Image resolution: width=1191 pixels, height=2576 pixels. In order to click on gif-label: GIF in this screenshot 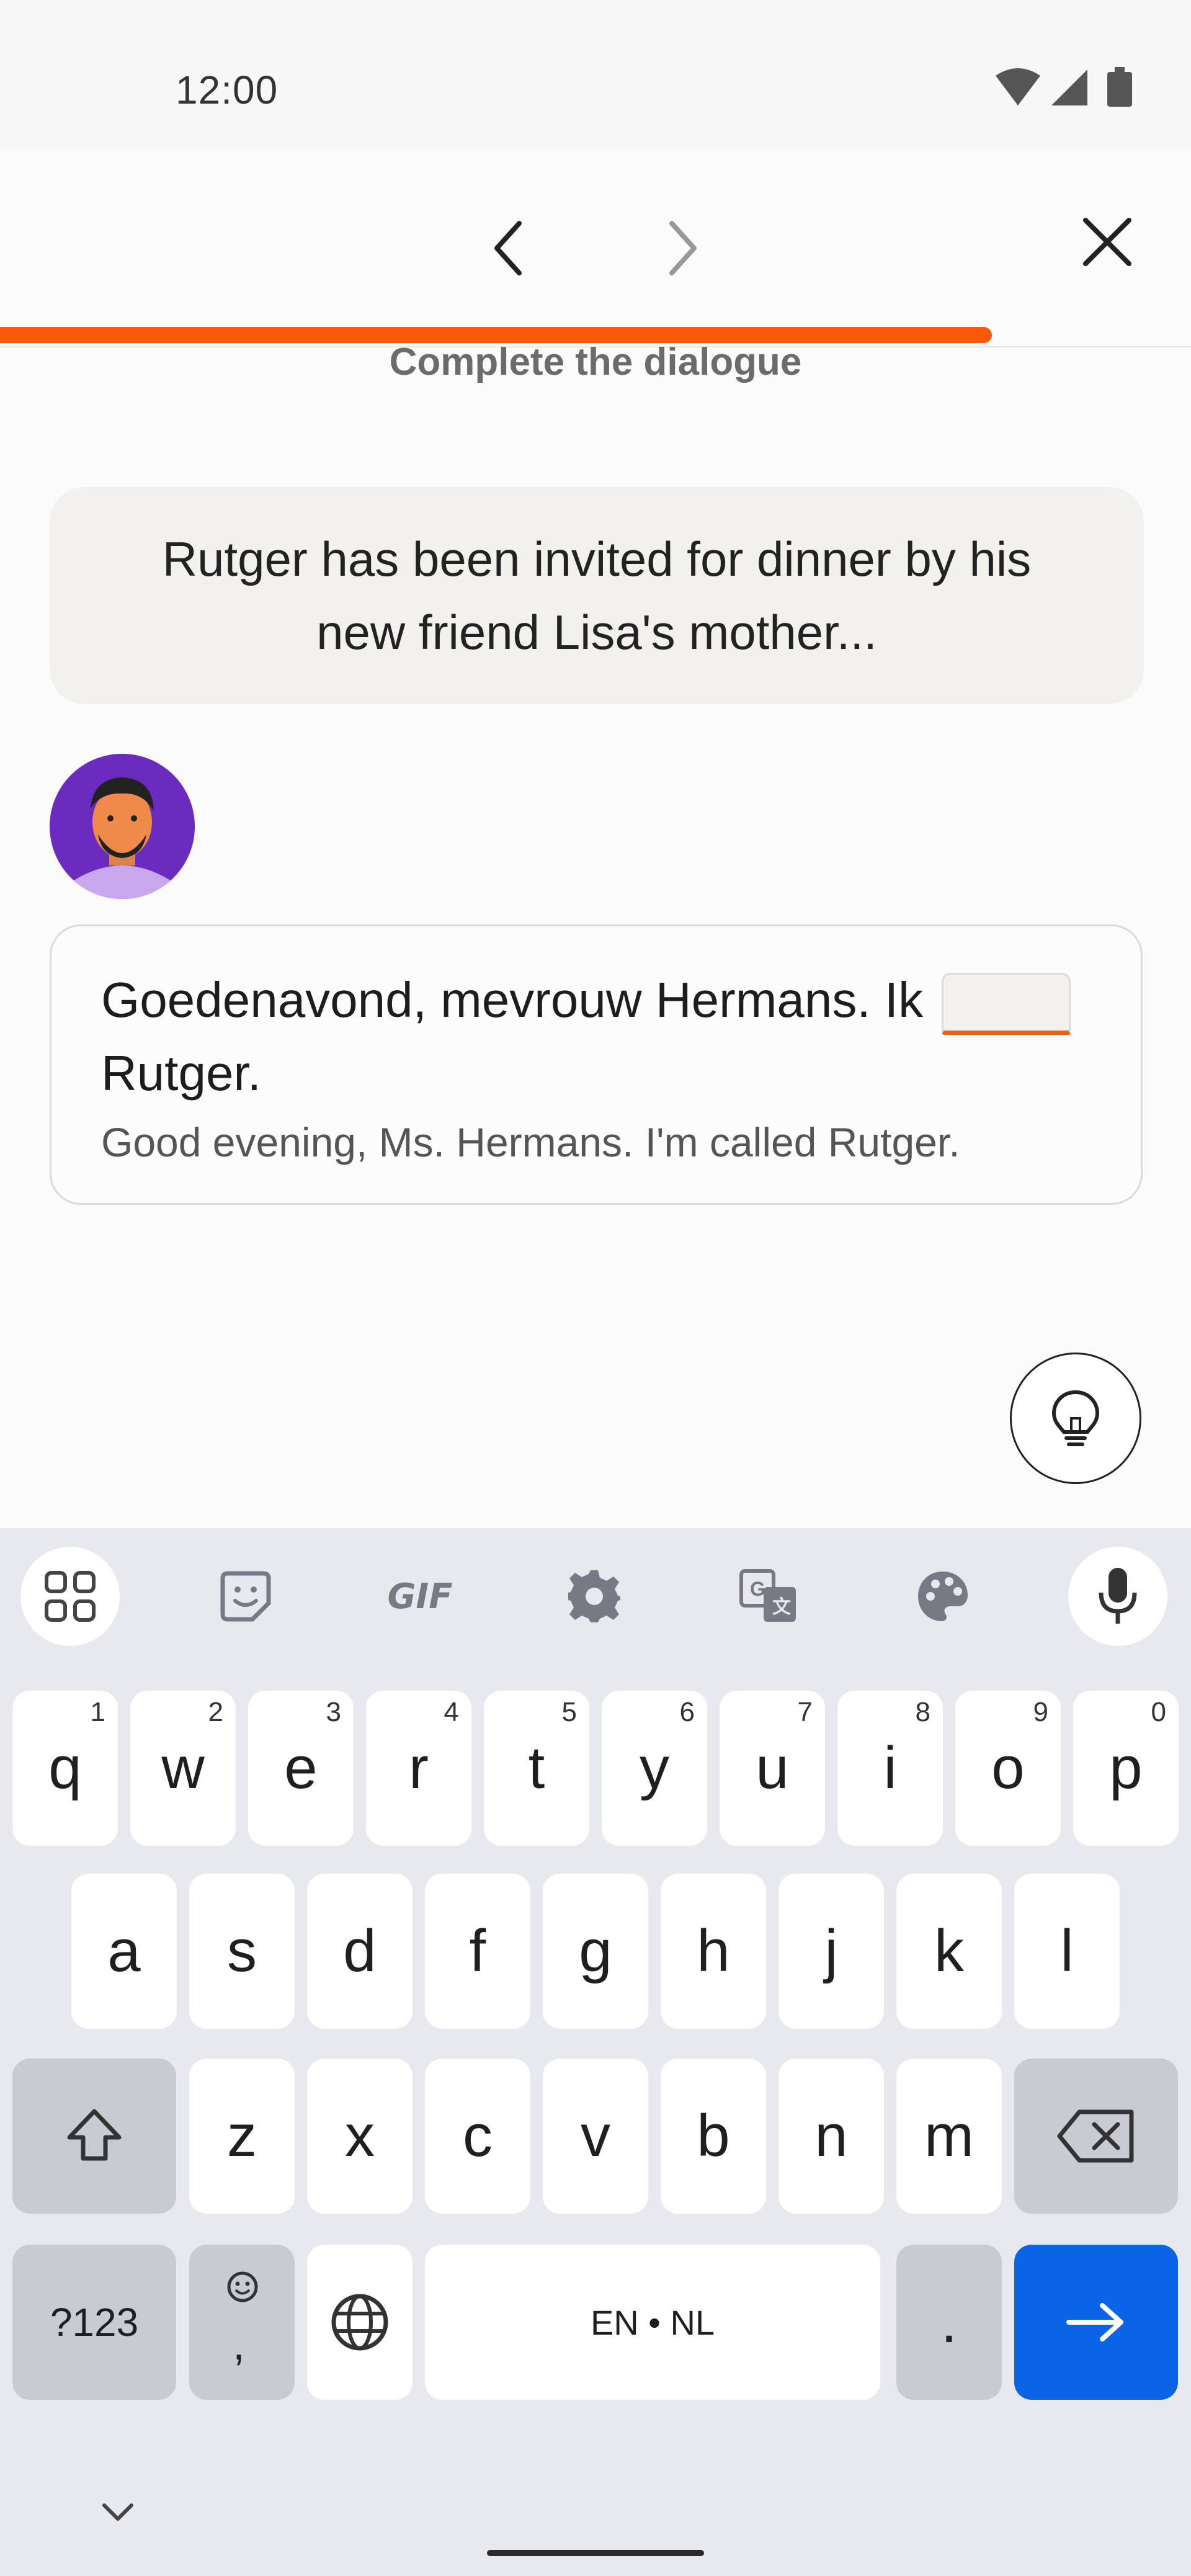, I will do `click(420, 1596)`.